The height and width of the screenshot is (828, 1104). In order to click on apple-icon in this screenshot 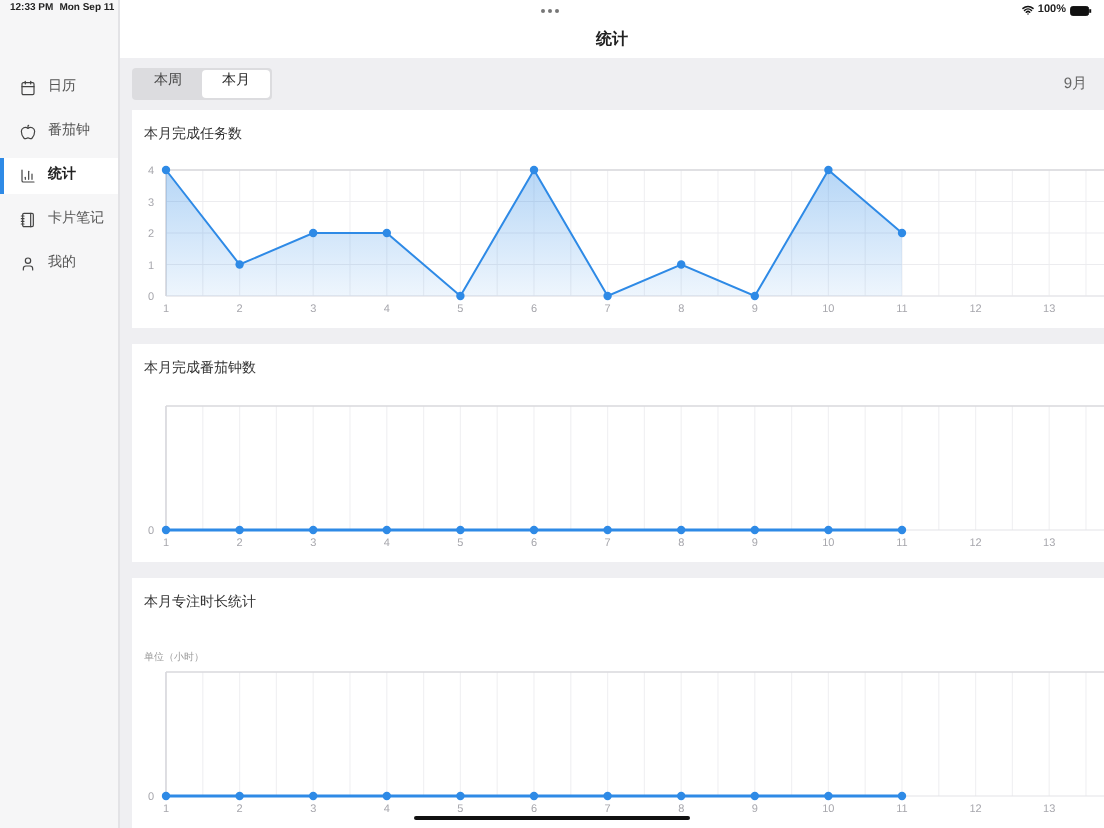, I will do `click(28, 132)`.